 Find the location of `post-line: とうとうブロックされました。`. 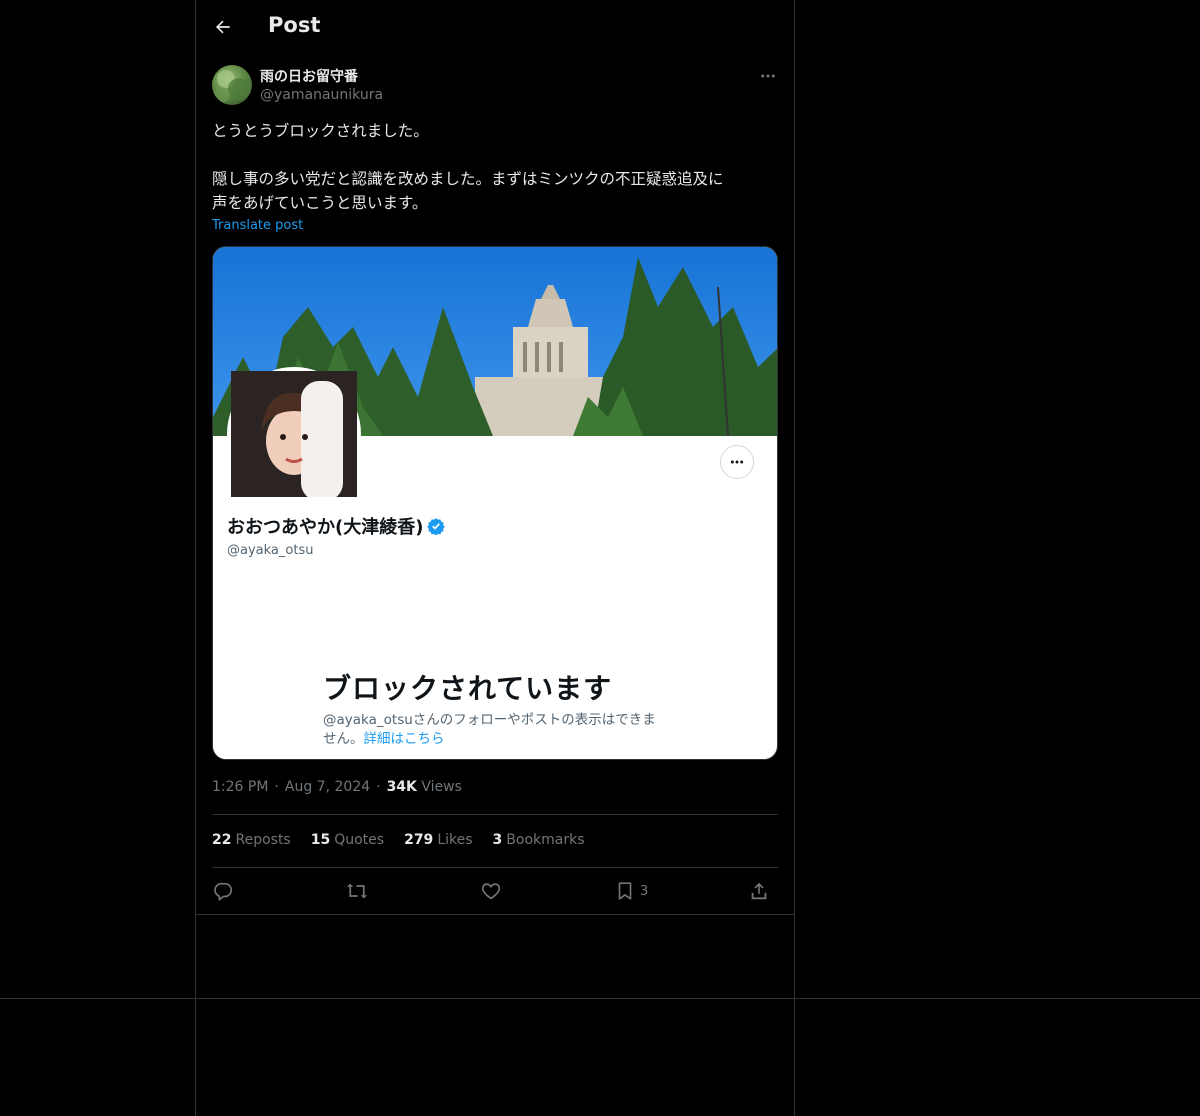

post-line: とうとうブロックされました。 is located at coordinates (320, 131).